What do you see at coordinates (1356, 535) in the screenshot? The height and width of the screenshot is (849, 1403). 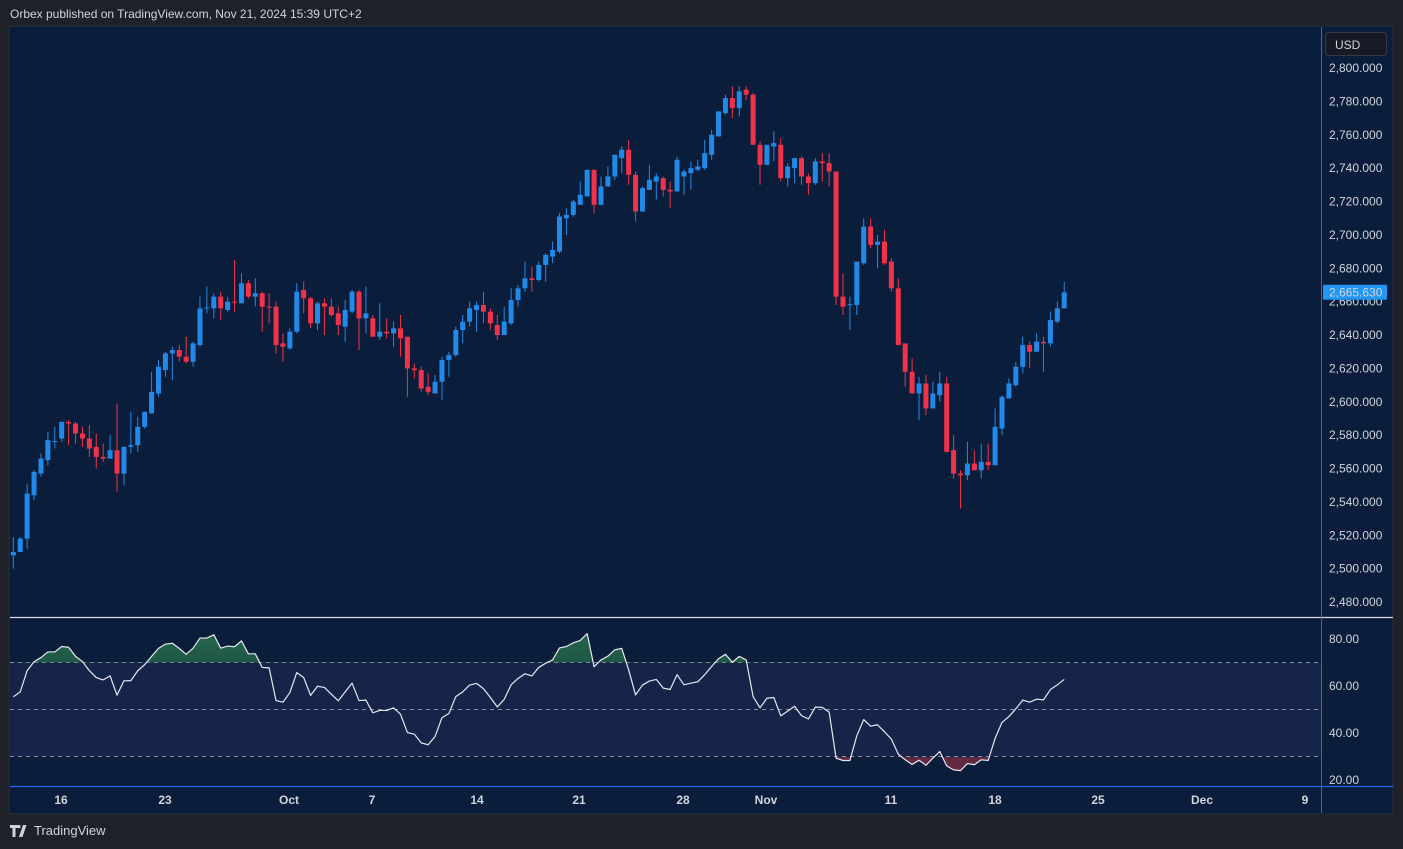 I see `price-tick-label: 2,520.000` at bounding box center [1356, 535].